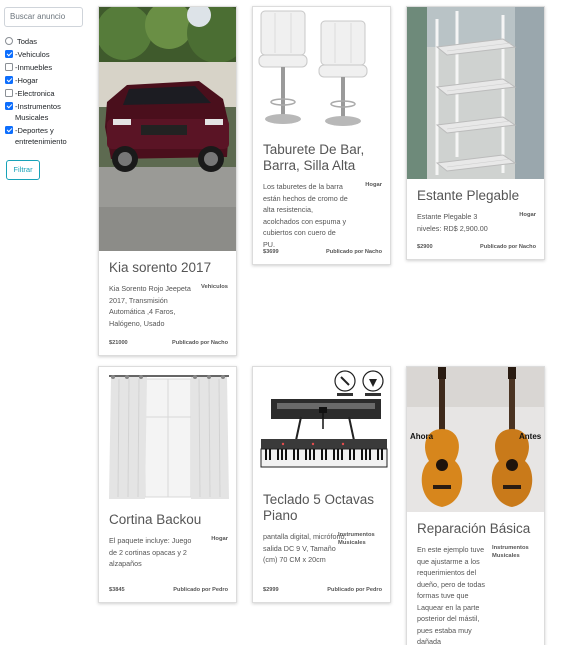  Describe the element at coordinates (9, 80) in the screenshot. I see `hogar-checkbox` at that location.